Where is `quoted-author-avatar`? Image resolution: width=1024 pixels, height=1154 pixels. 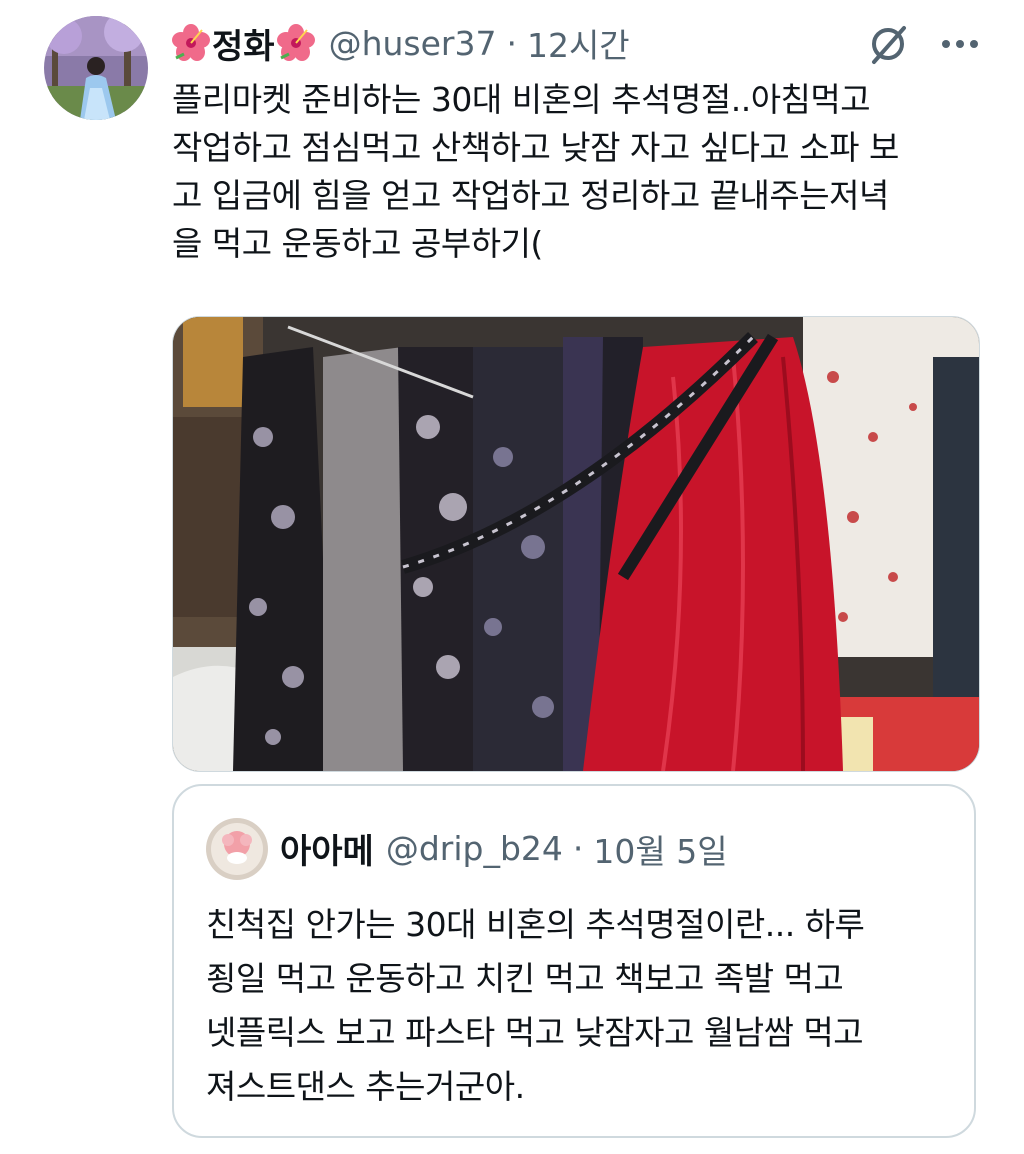 quoted-author-avatar is located at coordinates (237, 849).